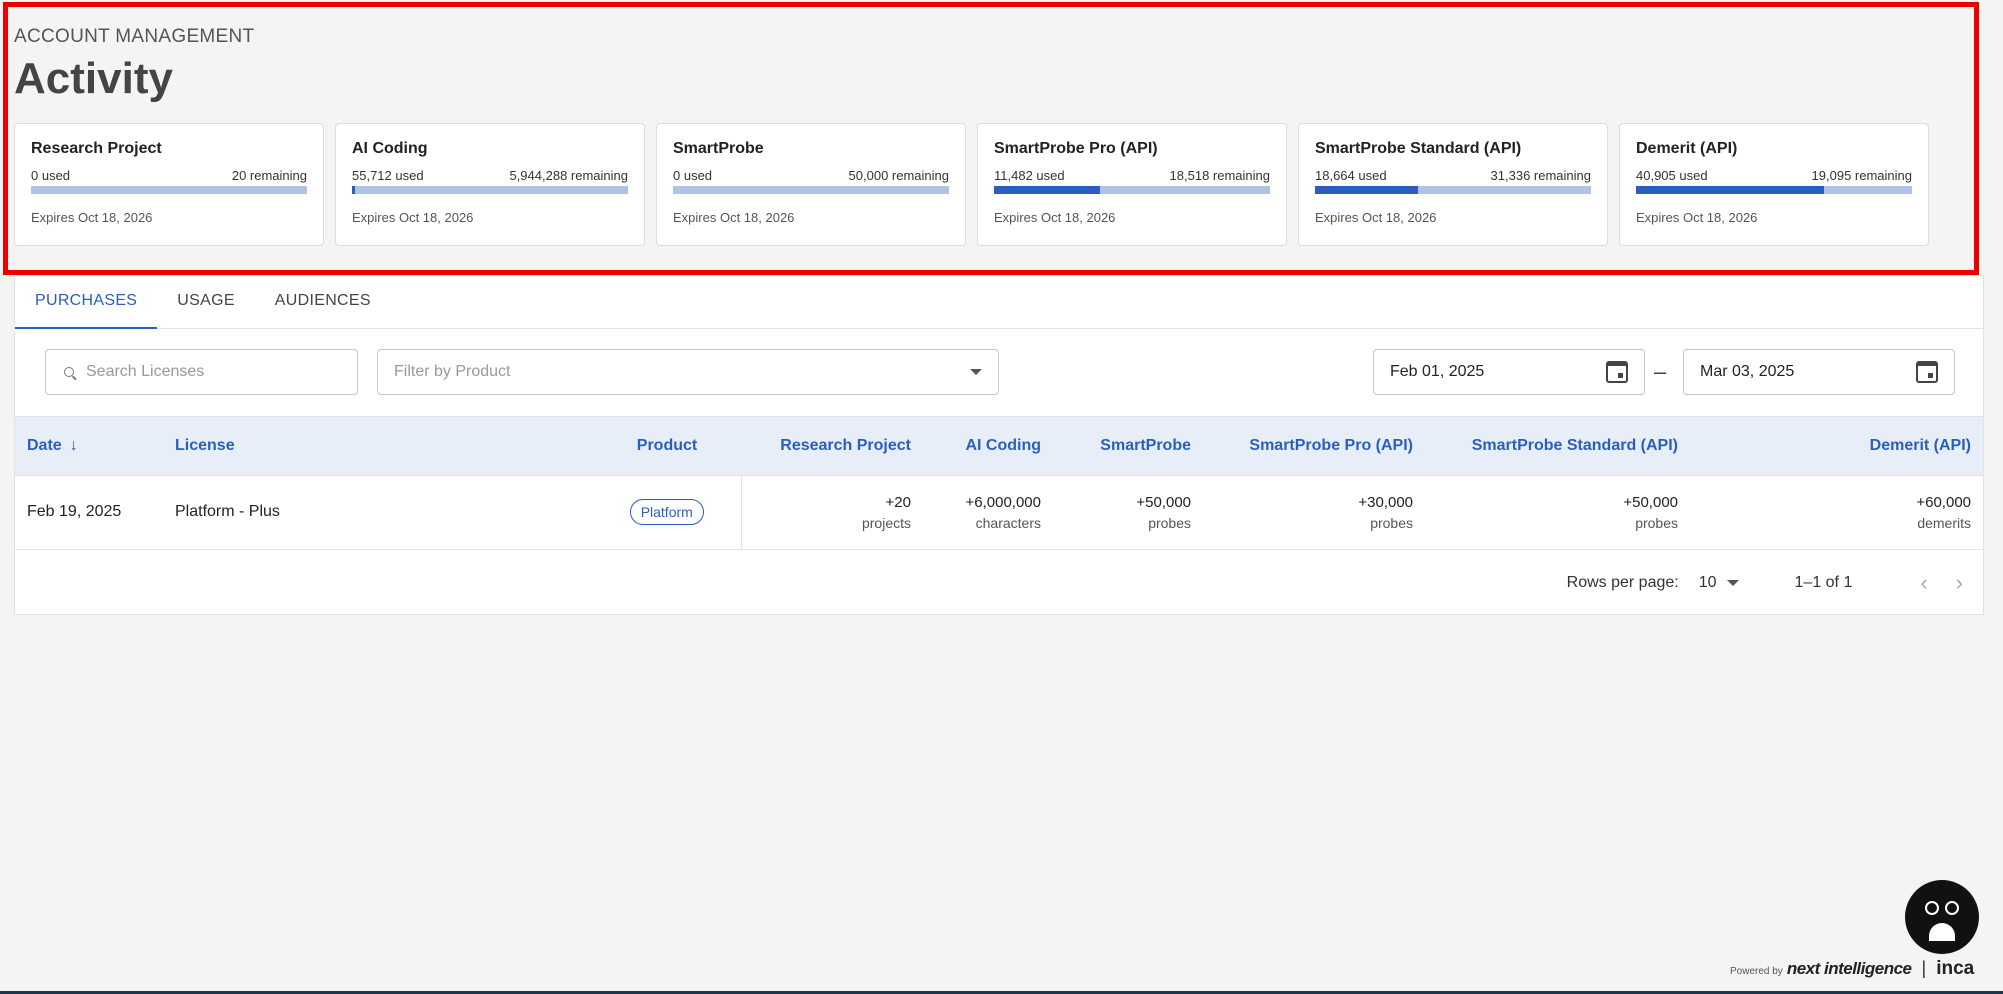  What do you see at coordinates (1351, 175) in the screenshot?
I see `card-used: 18,664 used` at bounding box center [1351, 175].